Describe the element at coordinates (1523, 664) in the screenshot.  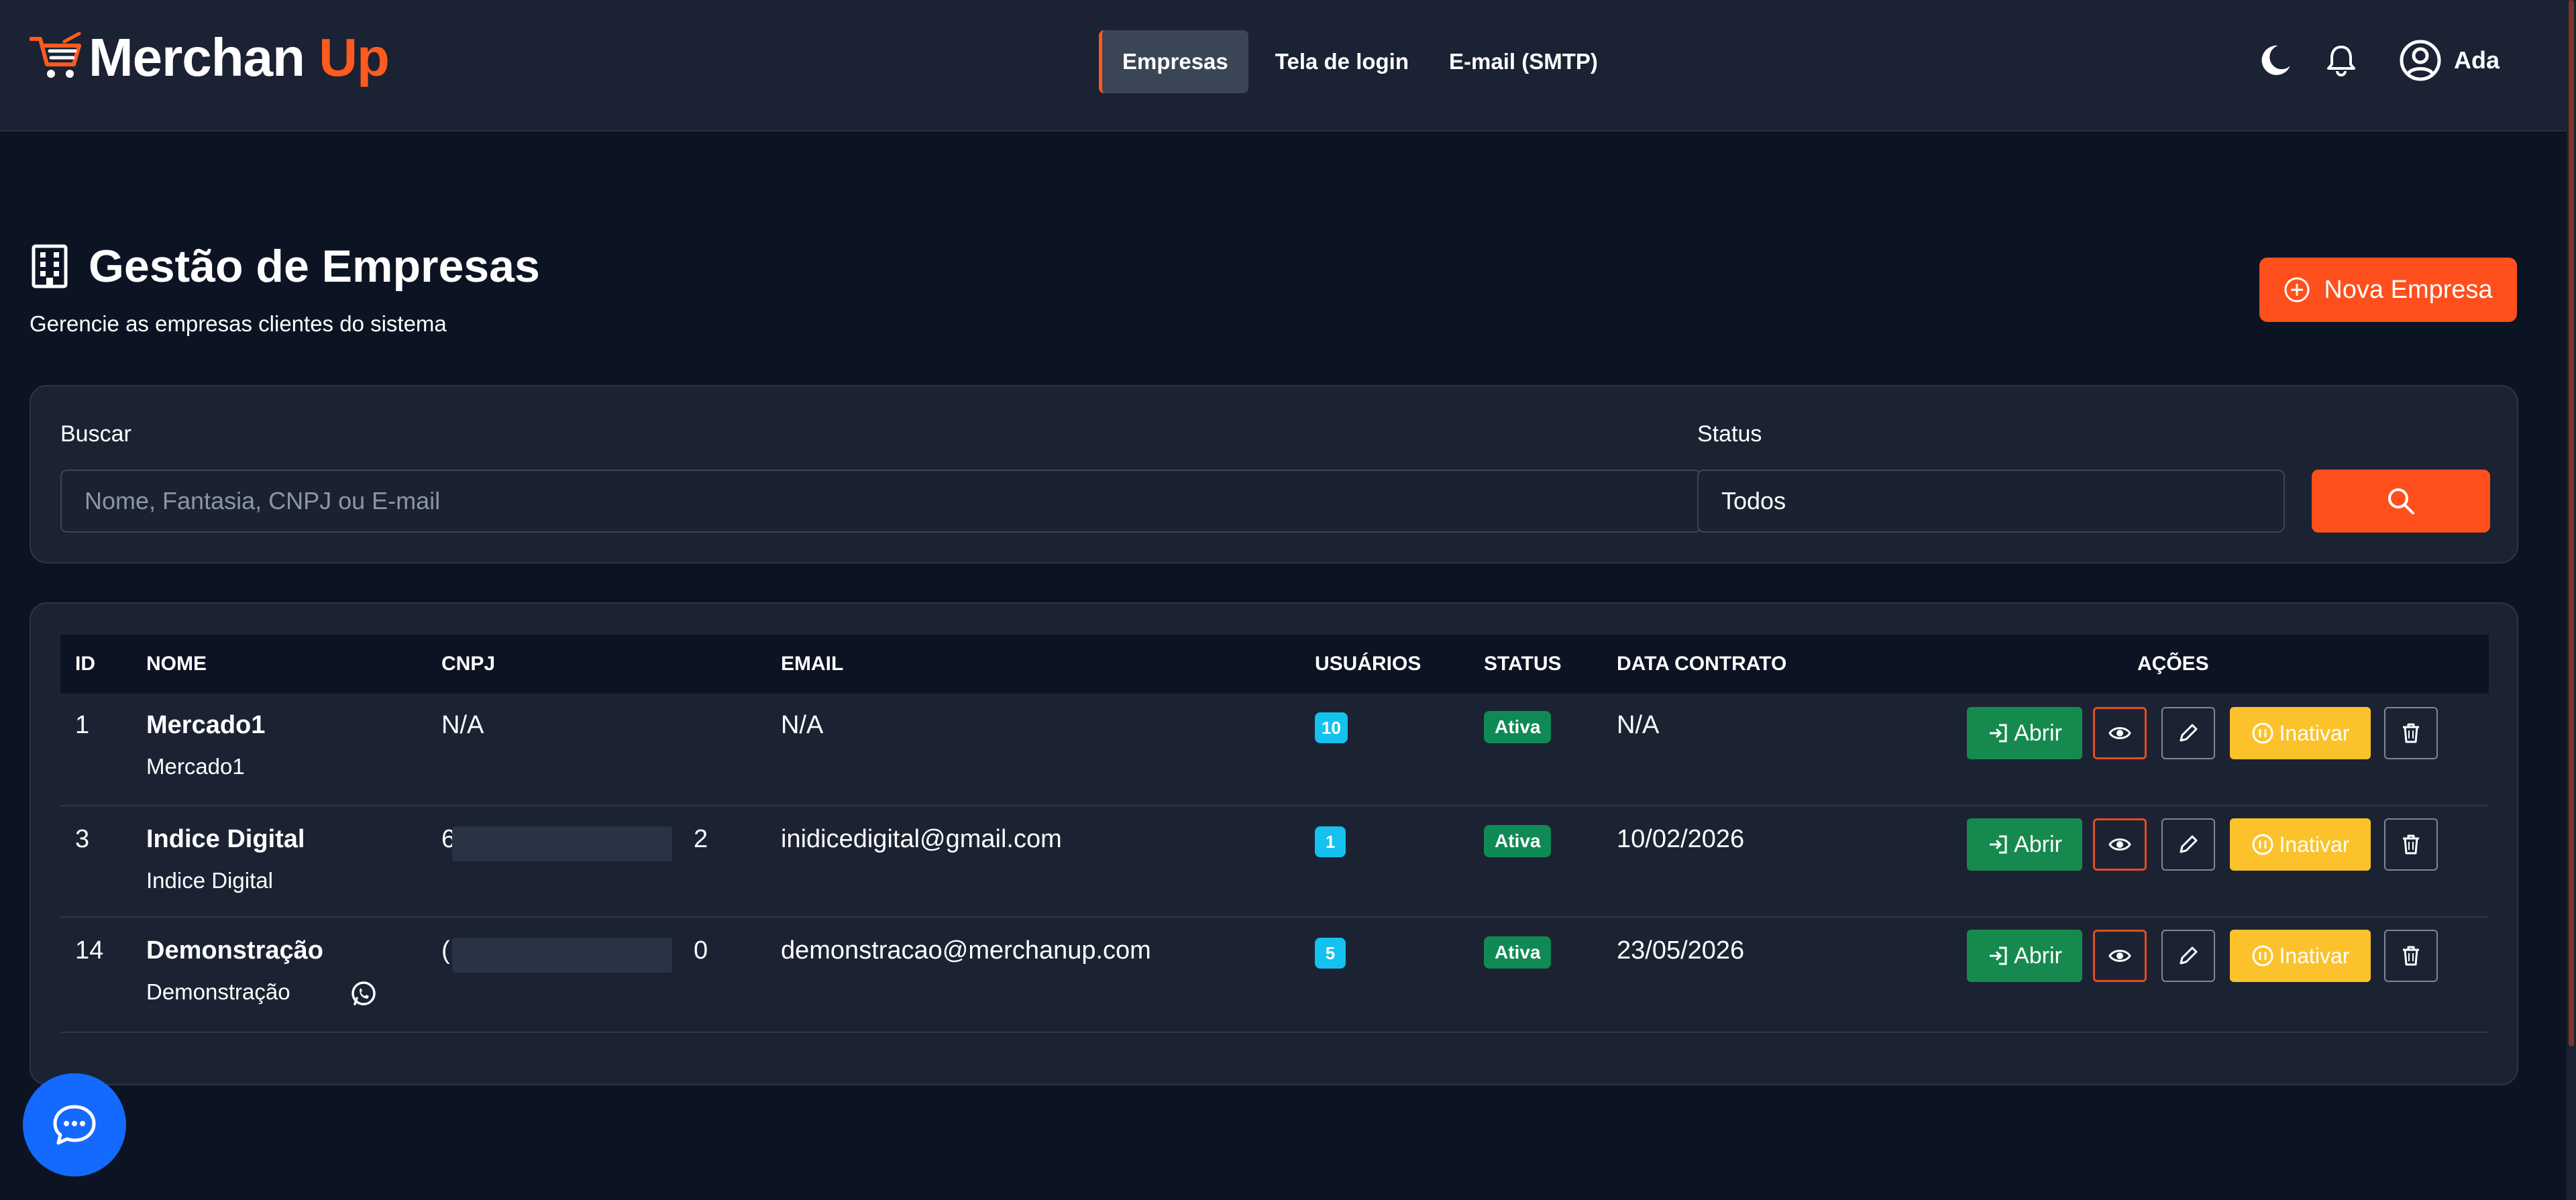
I see `col-status: STATUS` at that location.